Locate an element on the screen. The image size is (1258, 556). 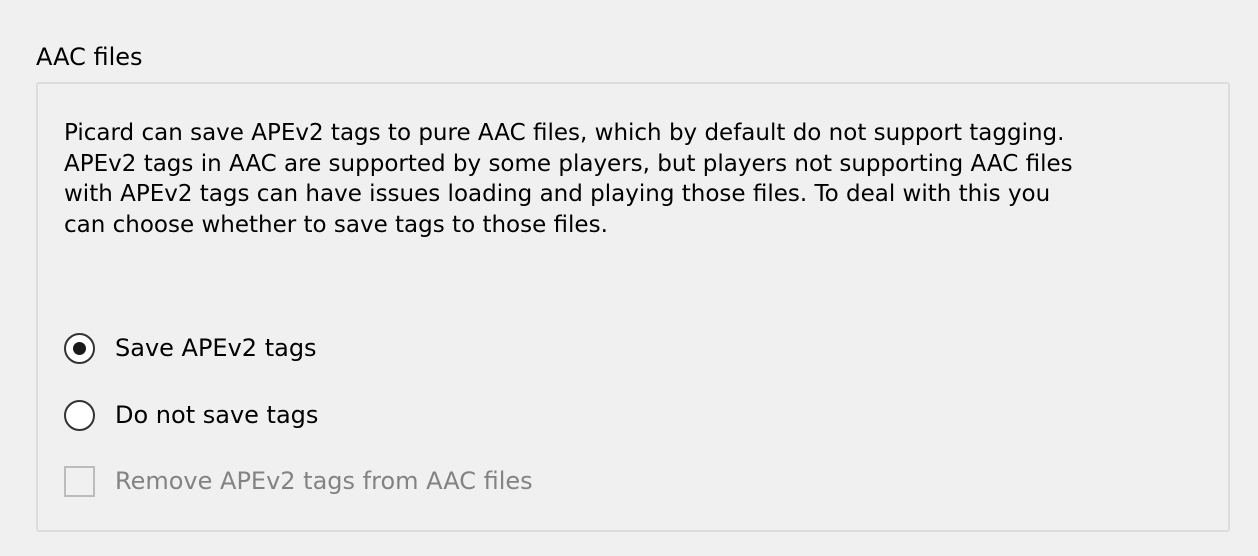
save-apev2-tags-option: Save APEv2 tags is located at coordinates (190, 348).